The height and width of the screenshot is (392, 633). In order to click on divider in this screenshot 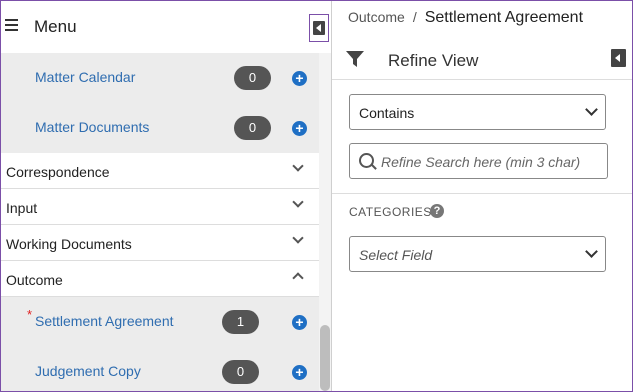, I will do `click(482, 193)`.